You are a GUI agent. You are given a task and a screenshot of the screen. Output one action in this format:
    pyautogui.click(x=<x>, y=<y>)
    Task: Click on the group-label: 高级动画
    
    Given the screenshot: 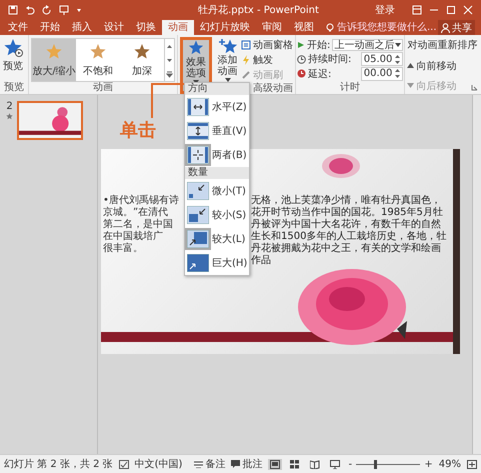 What is the action you would take?
    pyautogui.click(x=273, y=89)
    